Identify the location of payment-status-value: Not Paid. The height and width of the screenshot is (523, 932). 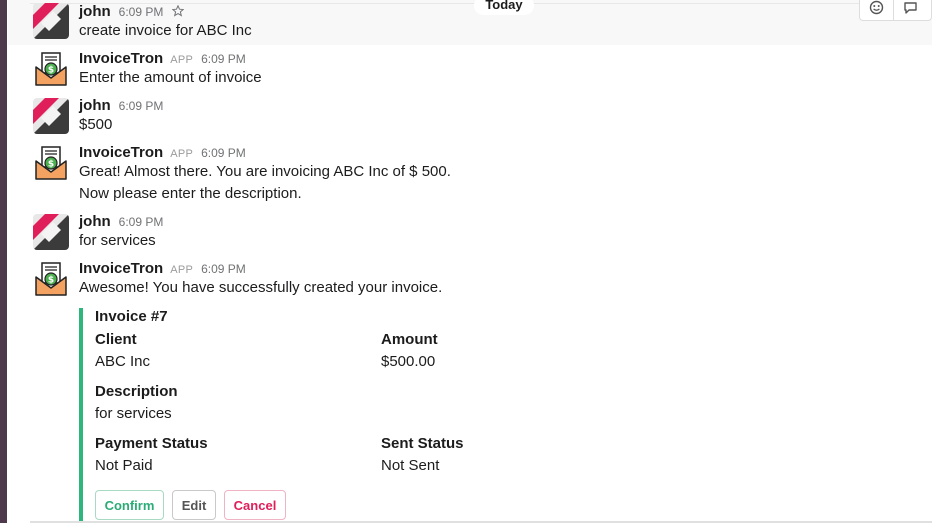
(124, 465).